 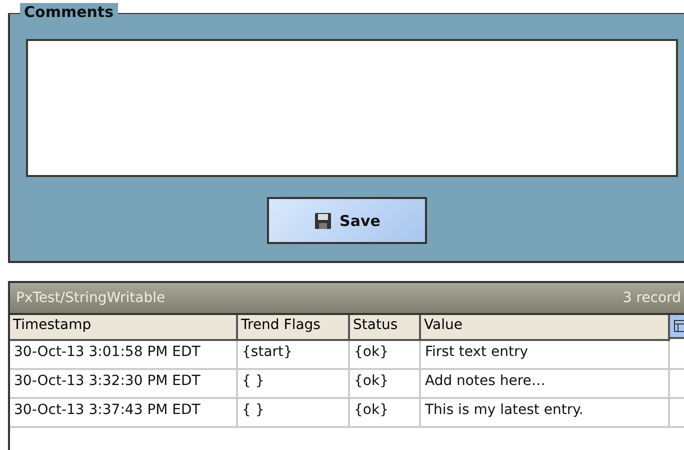 I want to click on table-title: PxTest/StringWritable, so click(x=91, y=298).